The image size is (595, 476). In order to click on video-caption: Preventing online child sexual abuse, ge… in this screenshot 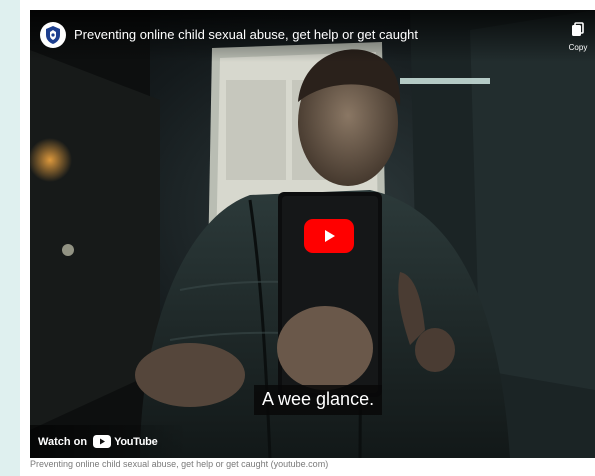, I will do `click(179, 464)`.